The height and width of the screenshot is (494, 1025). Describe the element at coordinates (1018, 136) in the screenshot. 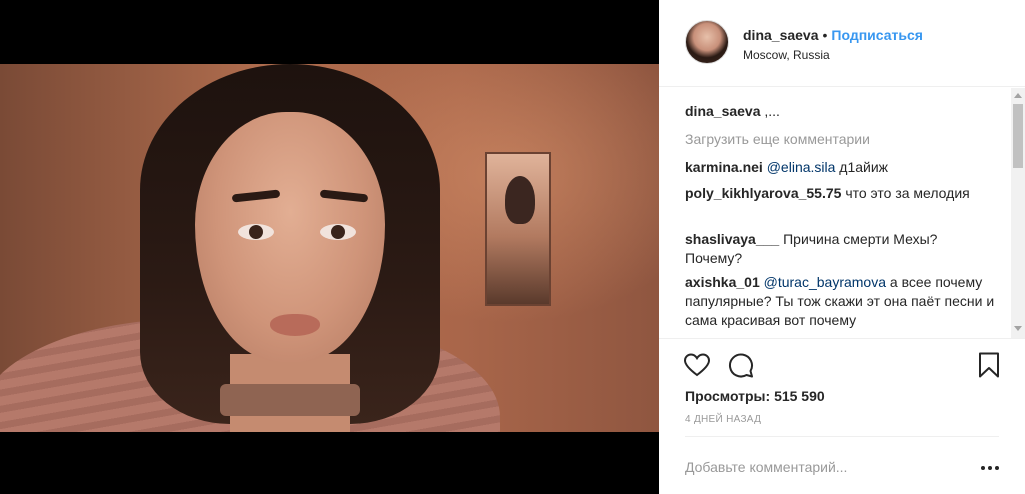

I see `scrollbar-thumb` at that location.